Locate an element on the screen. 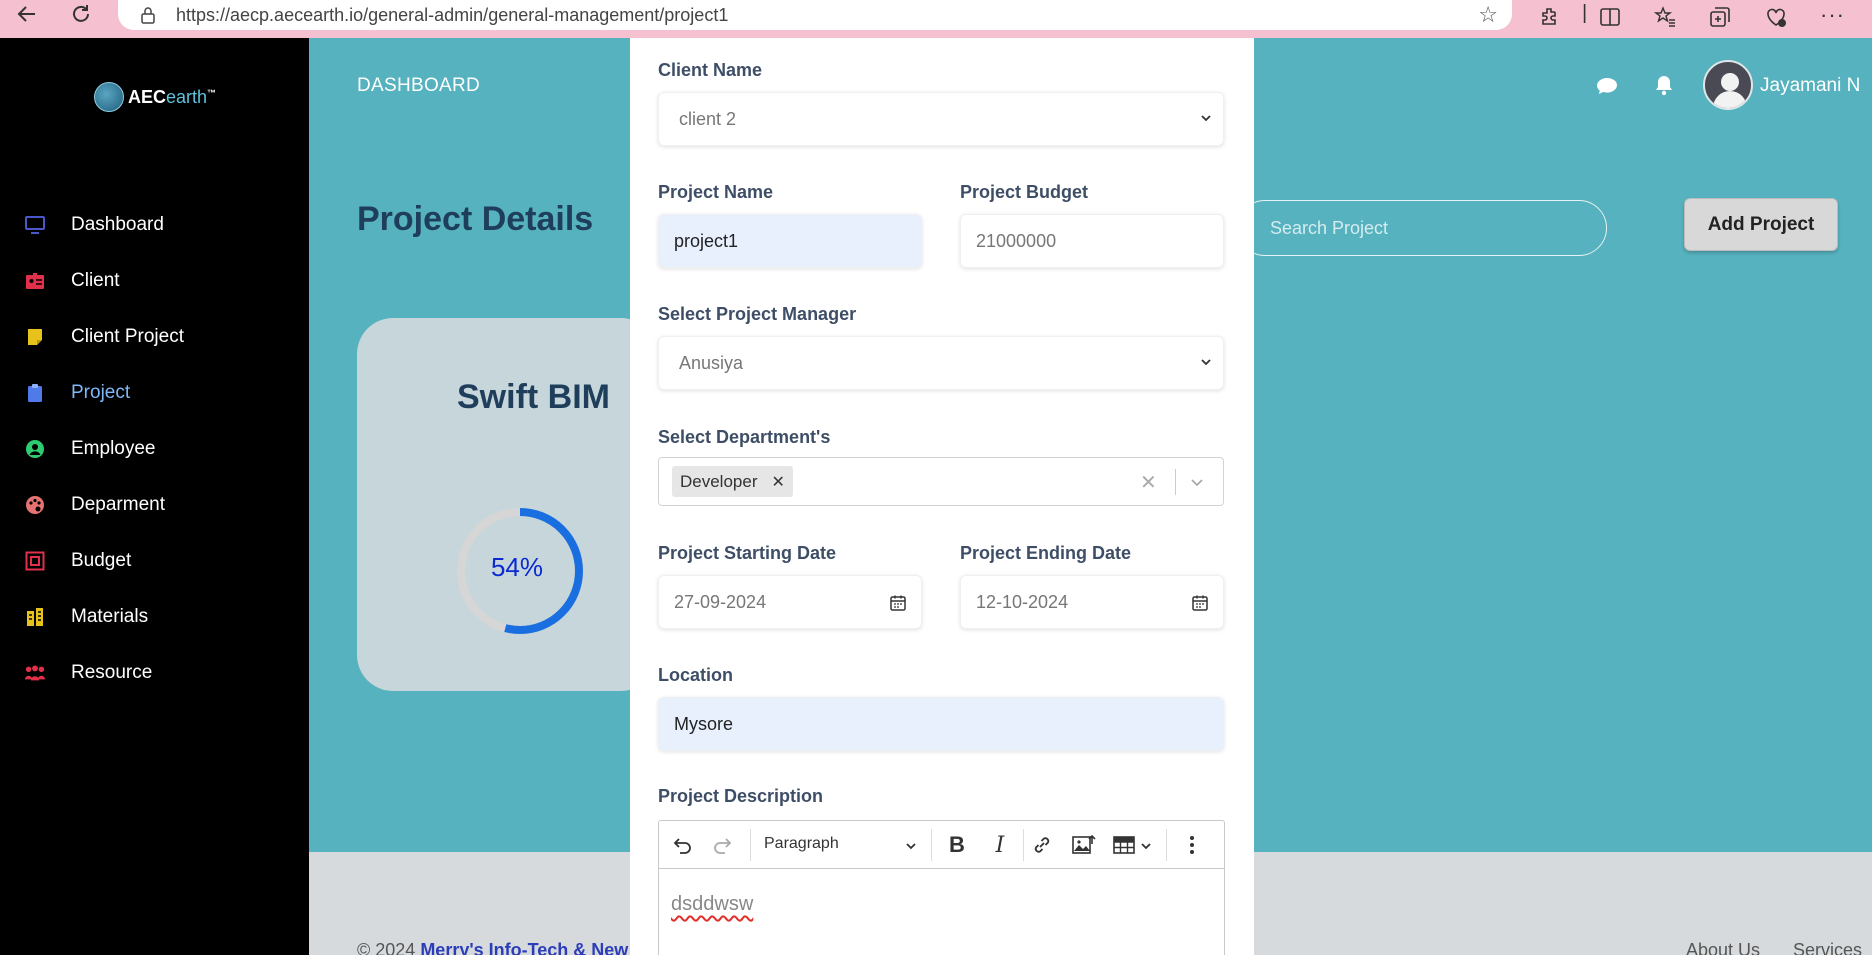 The height and width of the screenshot is (955, 1872). sidebar-item-materials: Materials is located at coordinates (86, 617).